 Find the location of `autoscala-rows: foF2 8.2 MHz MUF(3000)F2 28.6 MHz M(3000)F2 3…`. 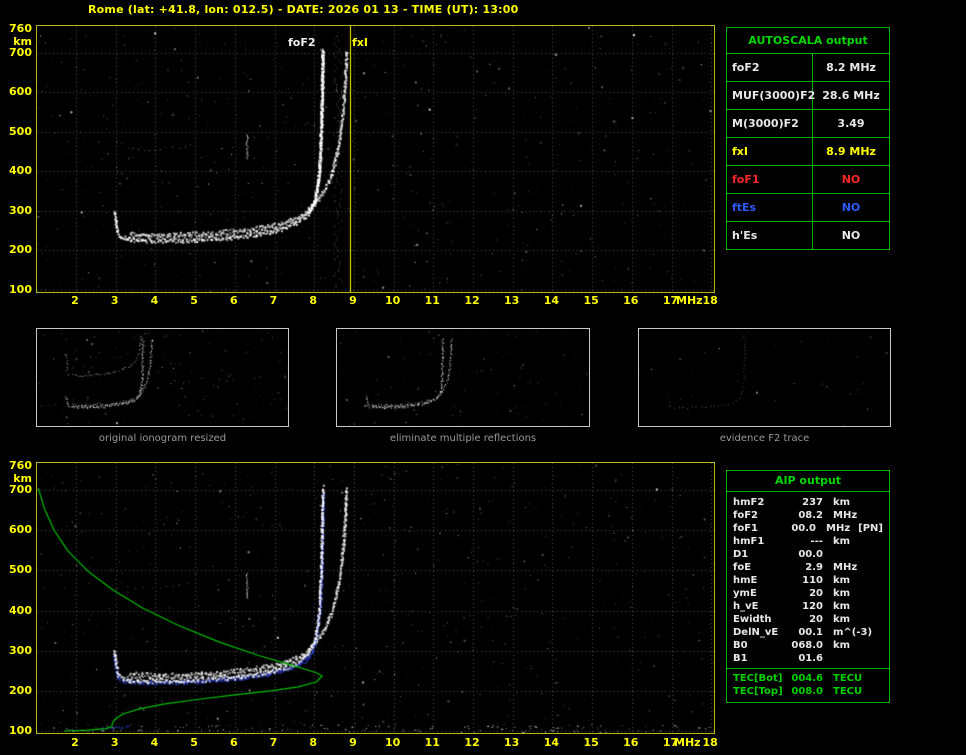

autoscala-rows: foF2 8.2 MHz MUF(3000)F2 28.6 MHz M(3000)F2 3… is located at coordinates (808, 151).